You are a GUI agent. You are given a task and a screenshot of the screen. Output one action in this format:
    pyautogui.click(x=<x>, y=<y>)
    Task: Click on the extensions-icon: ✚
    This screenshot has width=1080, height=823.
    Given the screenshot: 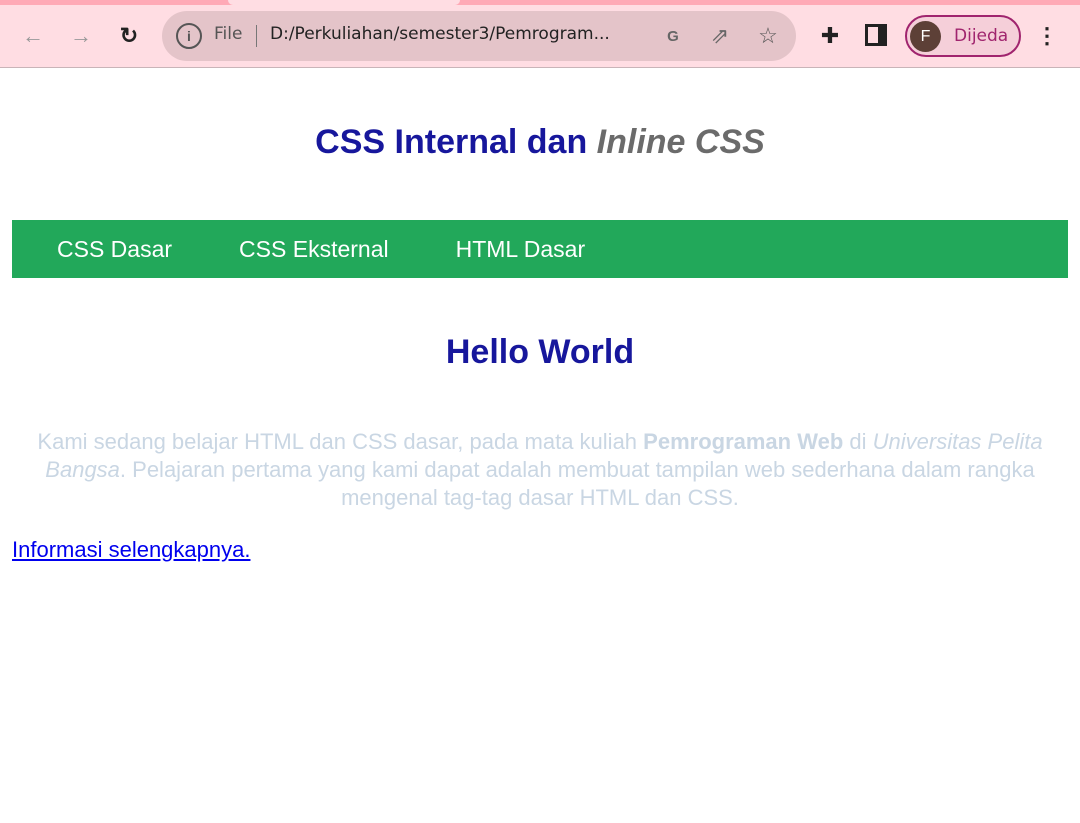 What is the action you would take?
    pyautogui.click(x=830, y=36)
    